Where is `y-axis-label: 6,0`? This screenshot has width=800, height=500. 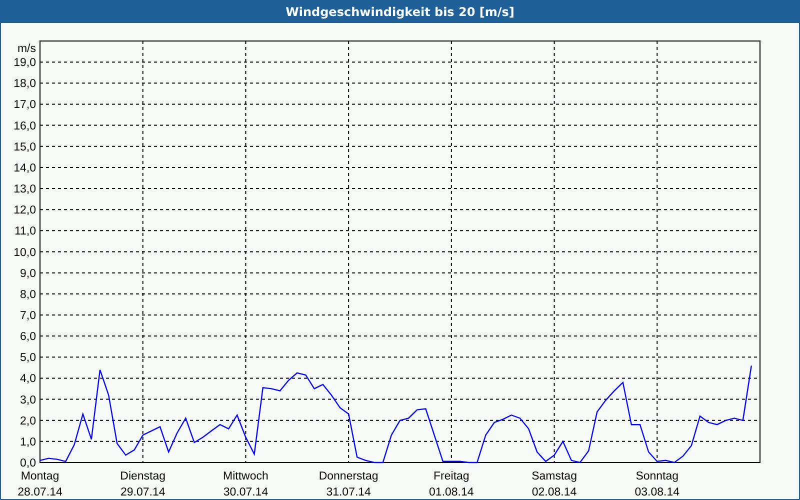
y-axis-label: 6,0 is located at coordinates (28, 337).